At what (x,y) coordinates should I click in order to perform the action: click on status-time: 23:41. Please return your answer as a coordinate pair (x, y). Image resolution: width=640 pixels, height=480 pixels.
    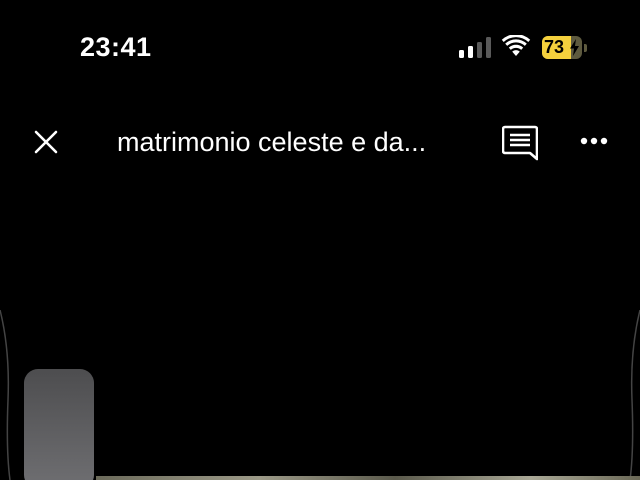
    Looking at the image, I should click on (116, 47).